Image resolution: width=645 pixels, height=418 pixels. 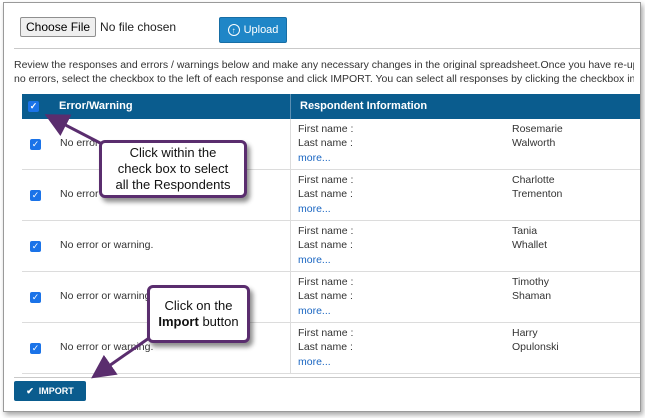 I want to click on arrow-to-select-all, so click(x=74, y=130).